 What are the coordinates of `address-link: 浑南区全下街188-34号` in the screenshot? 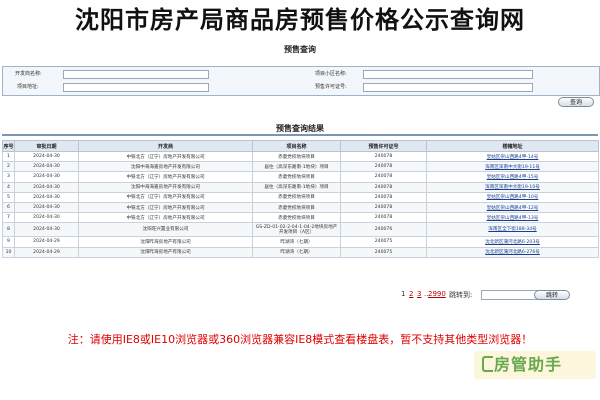 It's located at (512, 229).